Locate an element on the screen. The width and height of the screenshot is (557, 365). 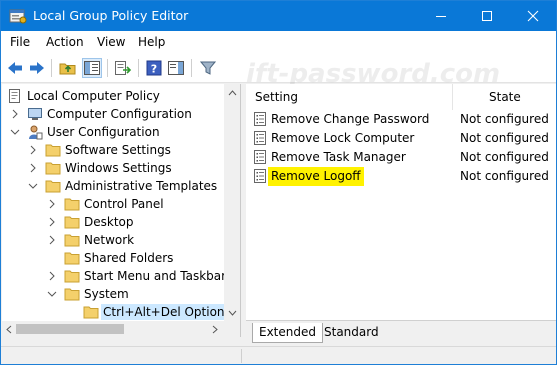
tree-node-windows-settings: Windows Settings is located at coordinates (112, 168).